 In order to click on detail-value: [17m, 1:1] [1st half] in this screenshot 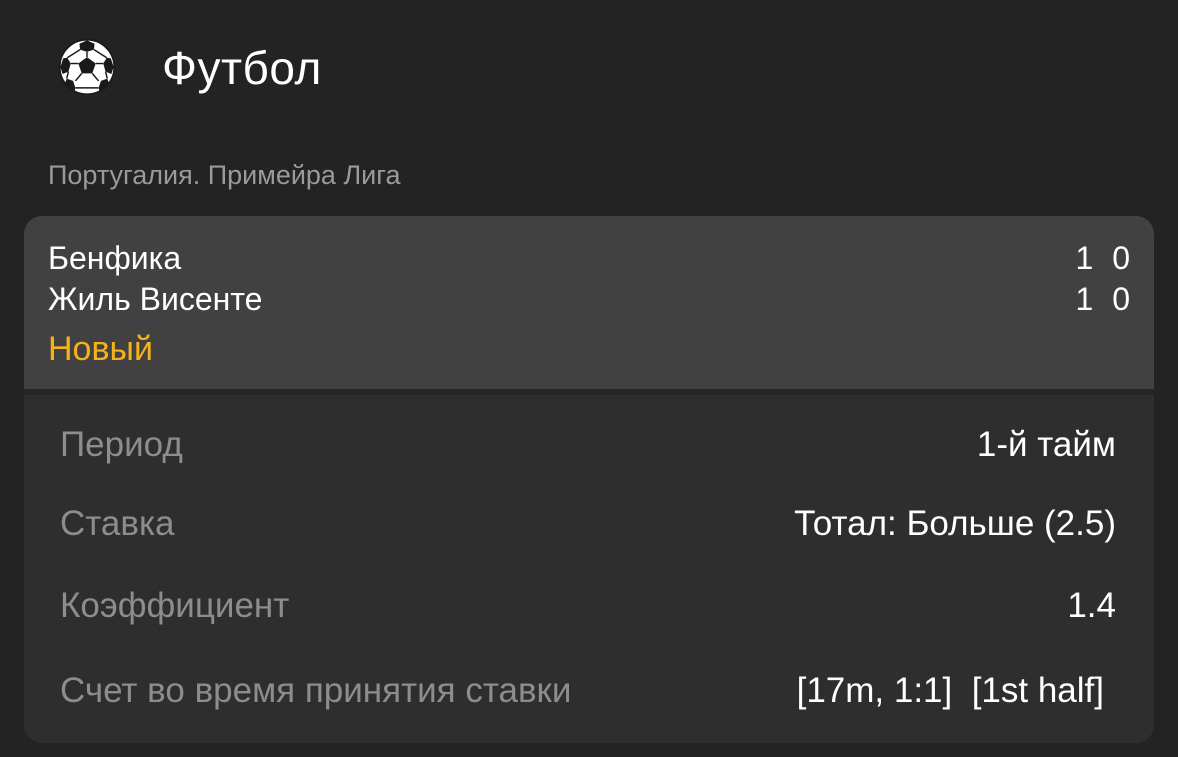, I will do `click(950, 690)`.